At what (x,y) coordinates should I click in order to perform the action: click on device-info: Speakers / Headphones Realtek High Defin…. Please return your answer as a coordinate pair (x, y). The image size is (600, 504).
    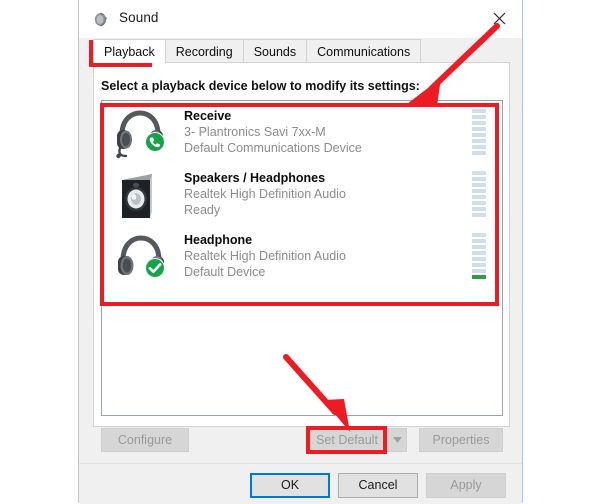
    Looking at the image, I should click on (328, 194).